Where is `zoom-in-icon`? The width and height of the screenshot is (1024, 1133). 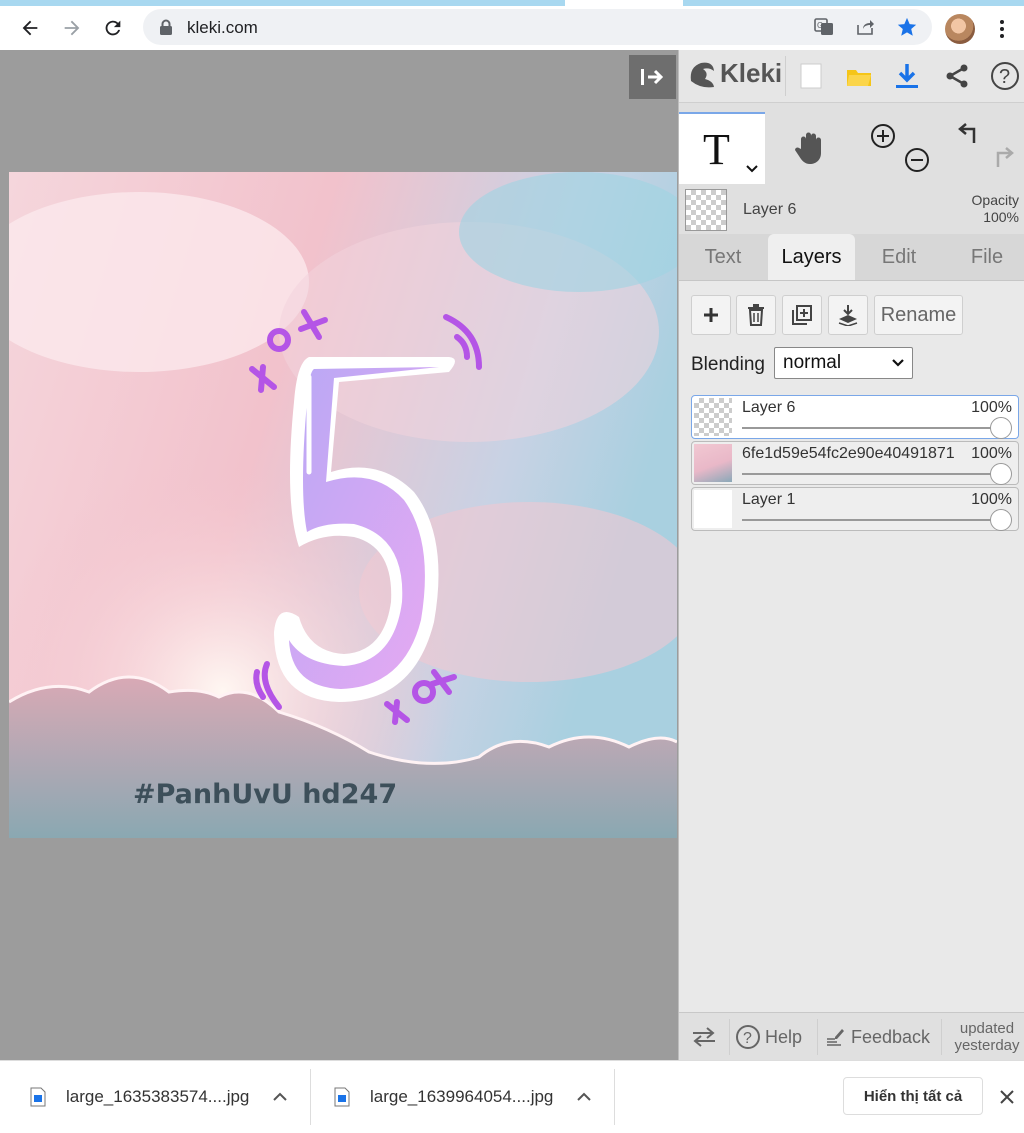 zoom-in-icon is located at coordinates (883, 136).